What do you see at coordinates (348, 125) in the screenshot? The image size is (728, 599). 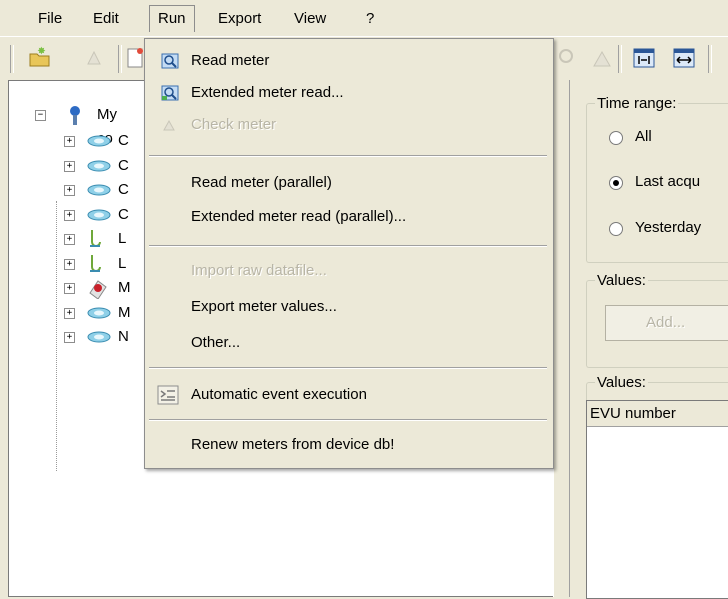 I see `menu-item-check-meter: Check meter` at bounding box center [348, 125].